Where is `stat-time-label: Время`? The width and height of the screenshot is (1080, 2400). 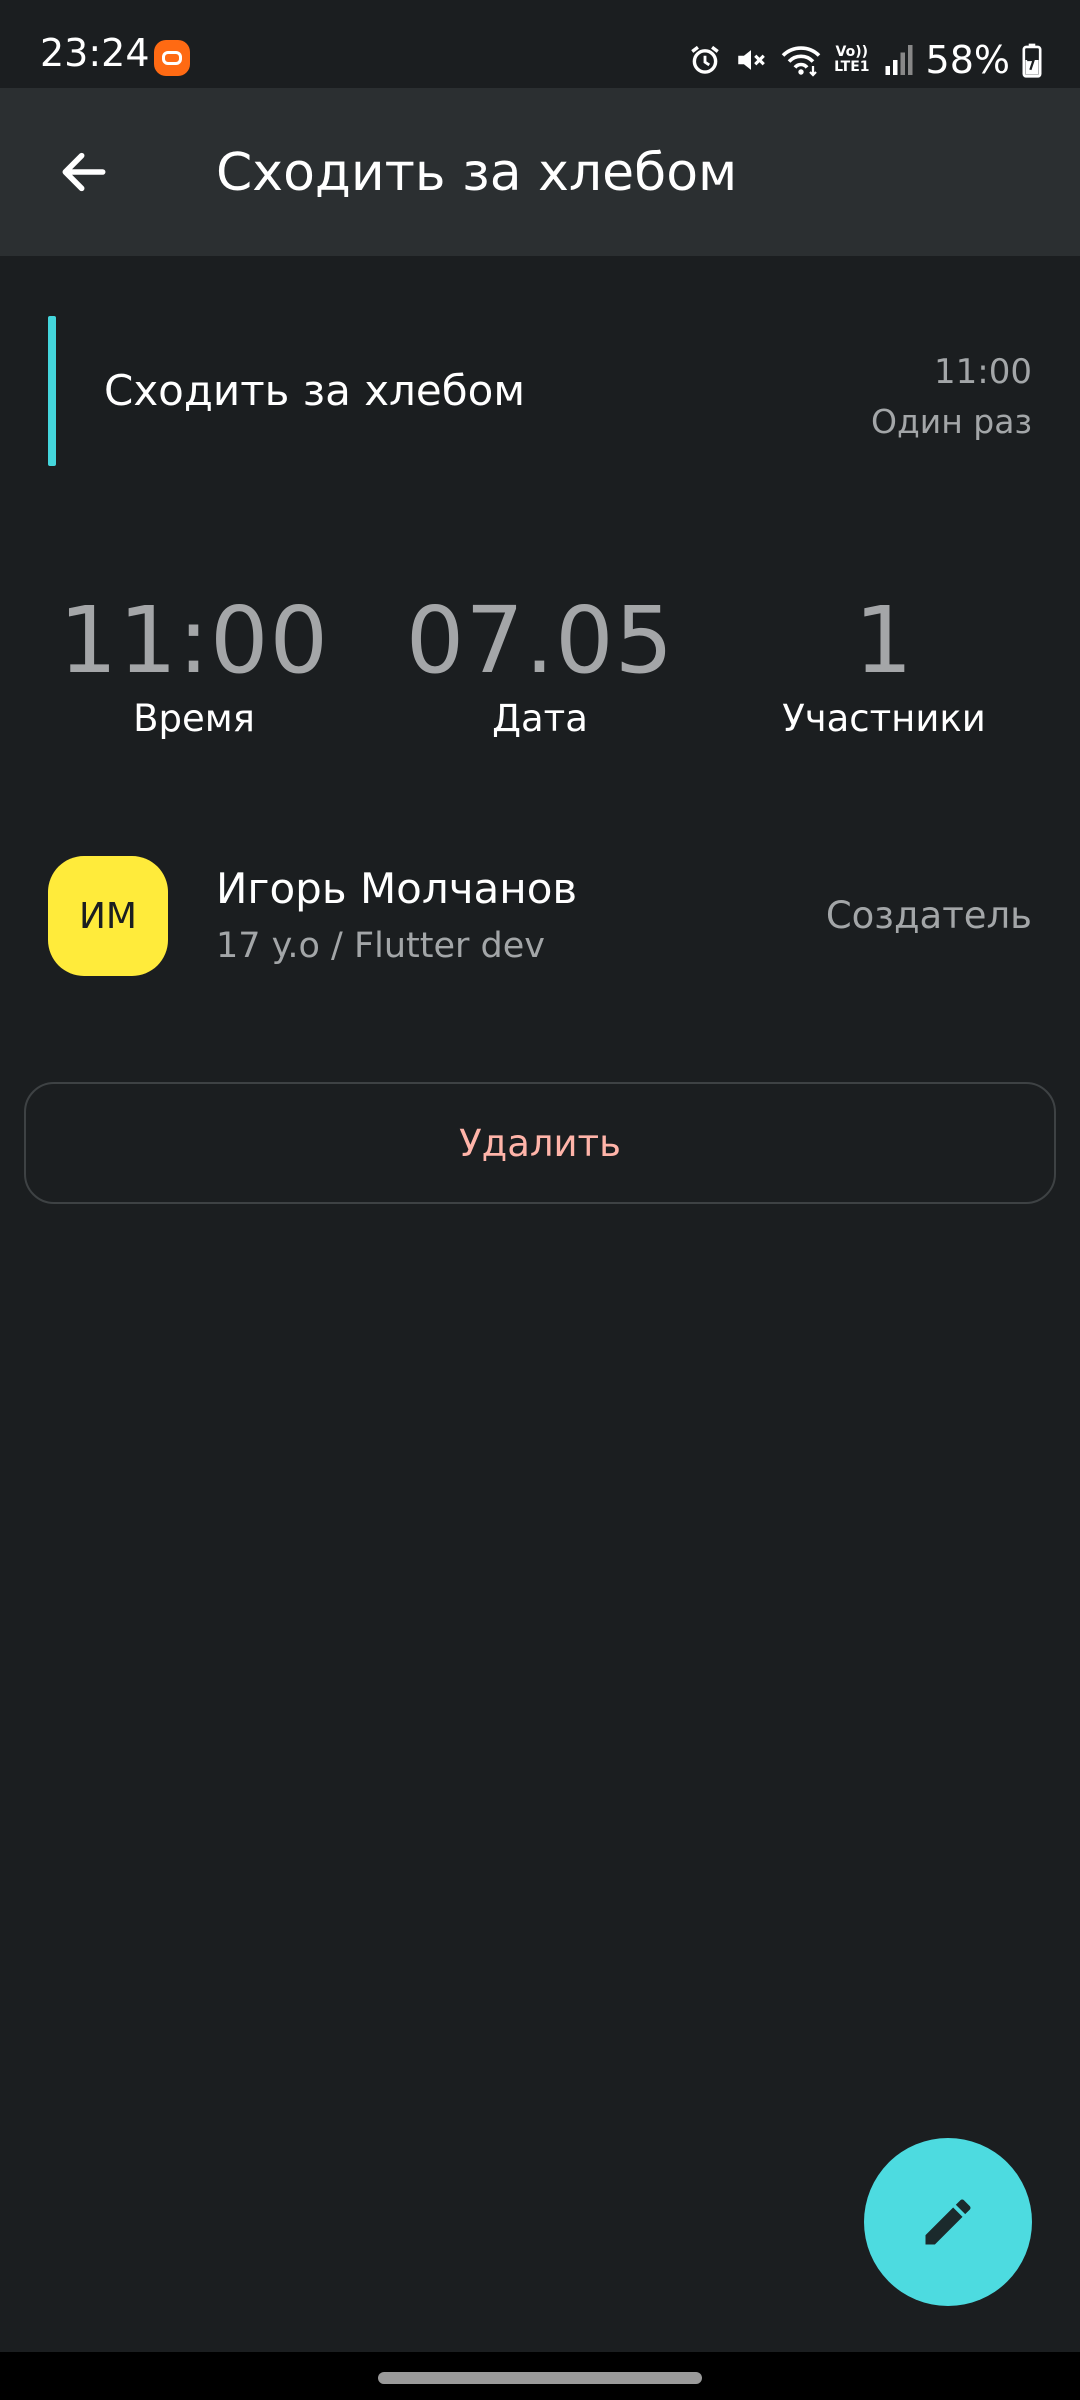 stat-time-label: Время is located at coordinates (194, 719).